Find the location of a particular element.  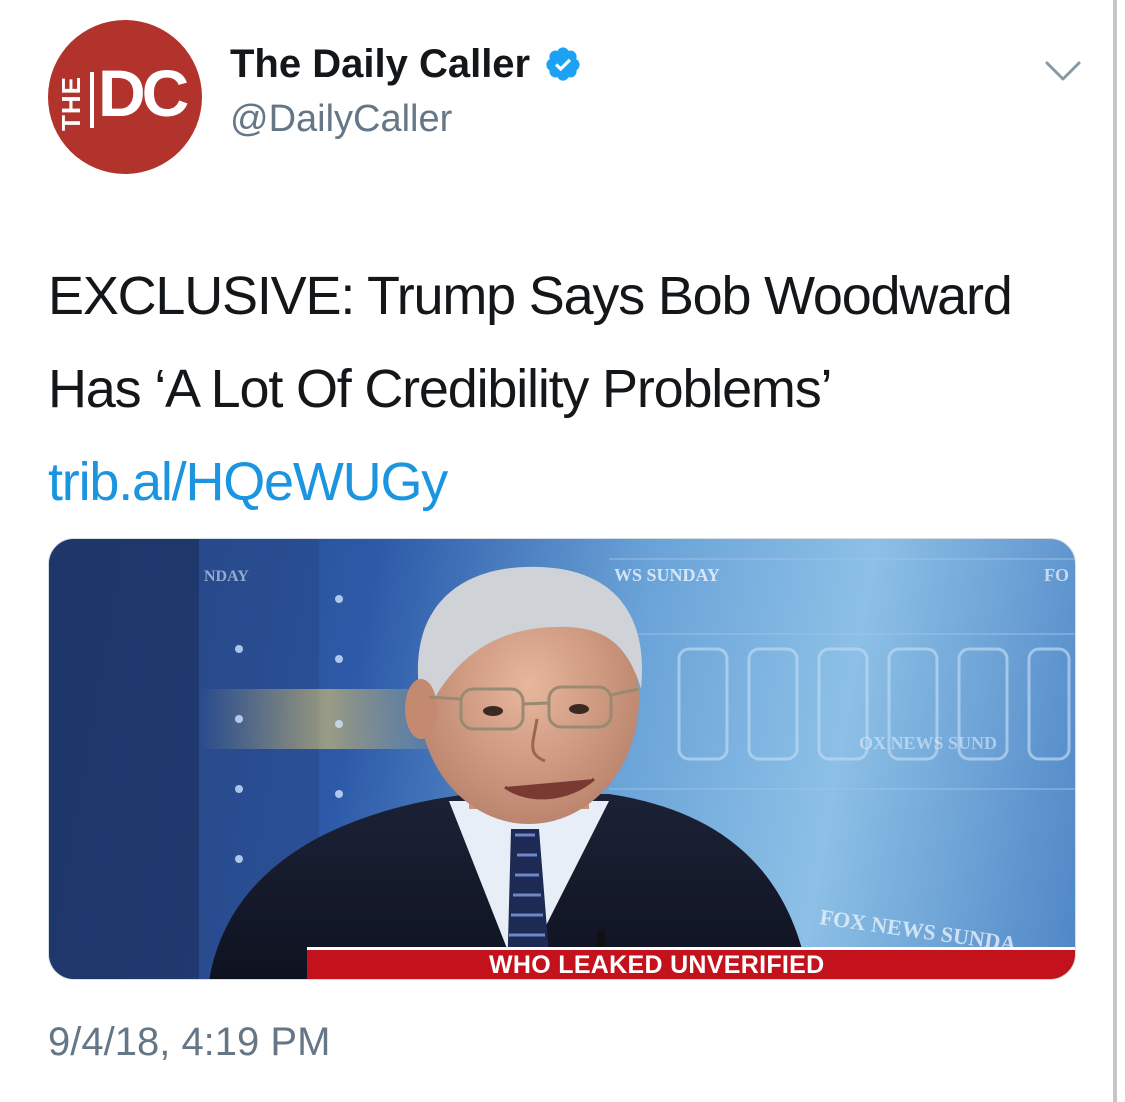

avatar-logo-letters: DC is located at coordinates (143, 93).